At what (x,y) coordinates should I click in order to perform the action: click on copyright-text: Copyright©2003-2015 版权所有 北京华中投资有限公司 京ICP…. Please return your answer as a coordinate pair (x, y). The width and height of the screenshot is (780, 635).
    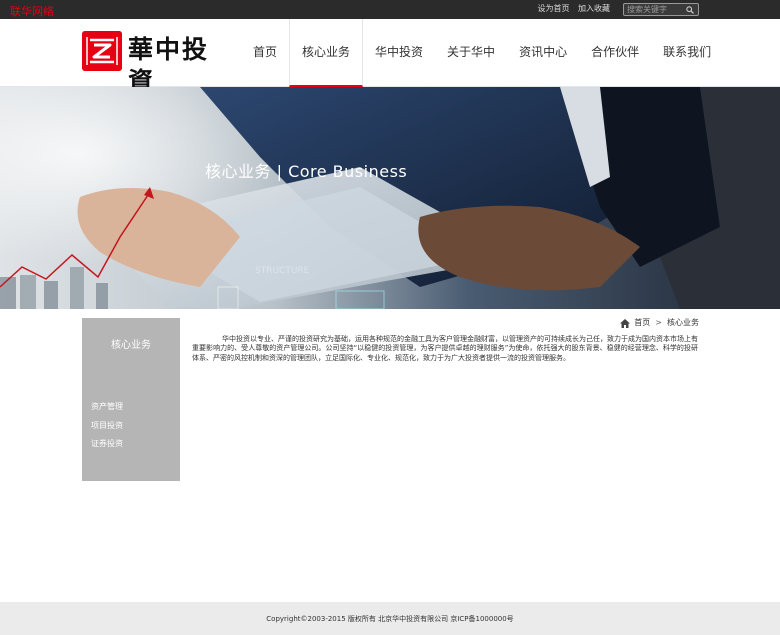
    Looking at the image, I should click on (390, 619).